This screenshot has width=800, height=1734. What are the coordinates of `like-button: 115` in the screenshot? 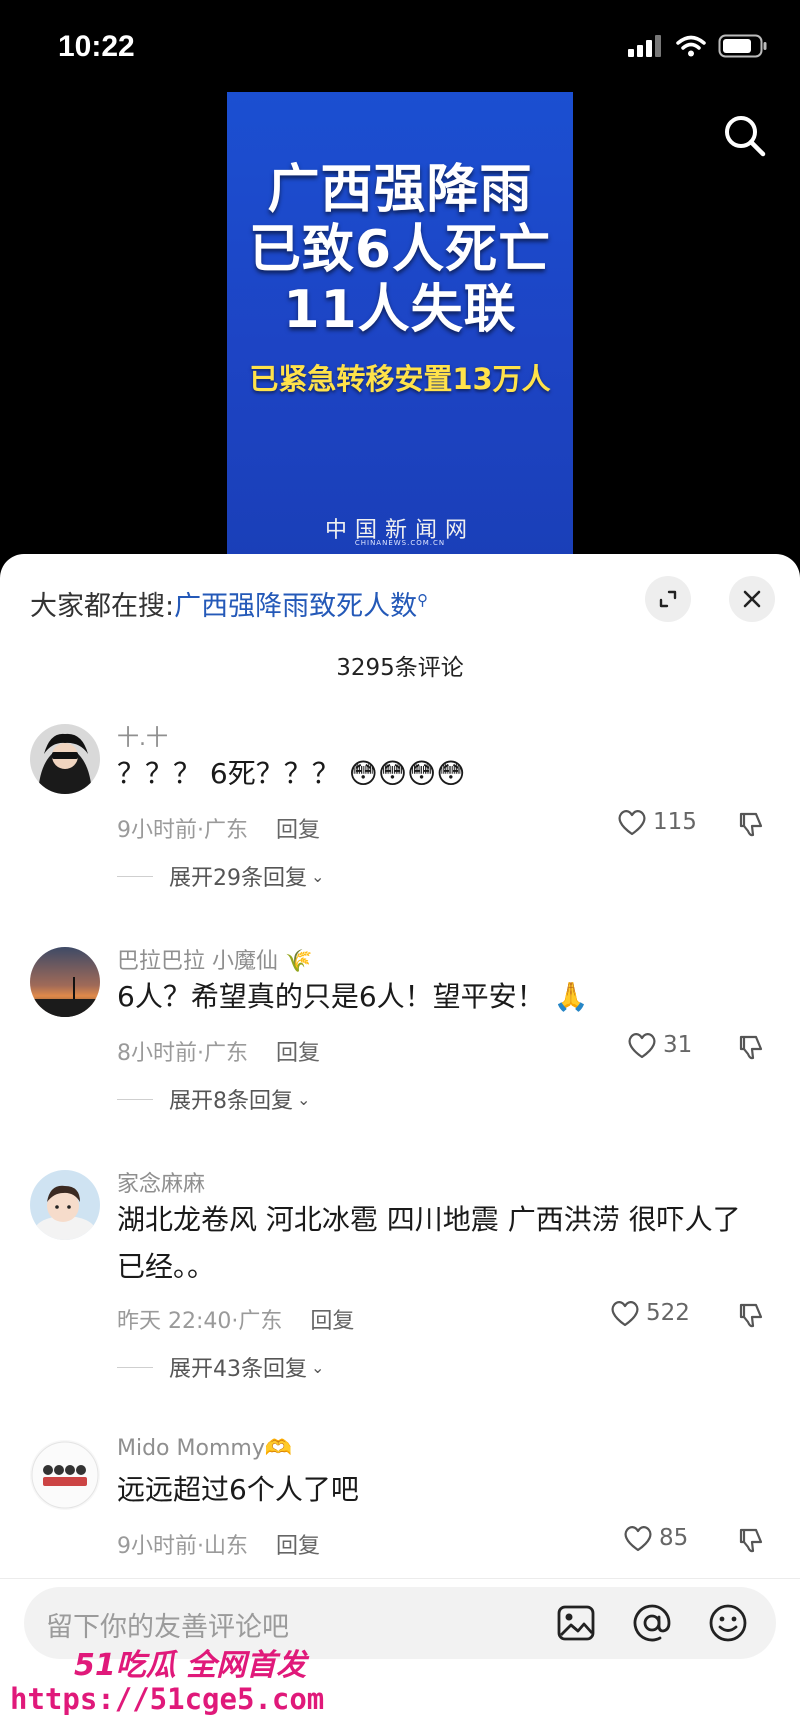 It's located at (657, 822).